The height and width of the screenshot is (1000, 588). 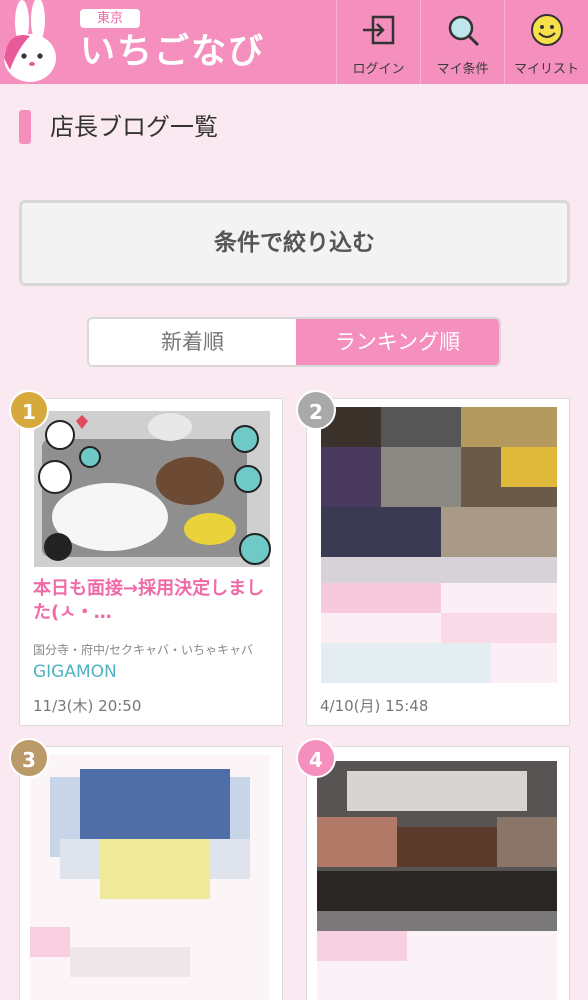 What do you see at coordinates (110, 18) in the screenshot?
I see `region-tag: 東京` at bounding box center [110, 18].